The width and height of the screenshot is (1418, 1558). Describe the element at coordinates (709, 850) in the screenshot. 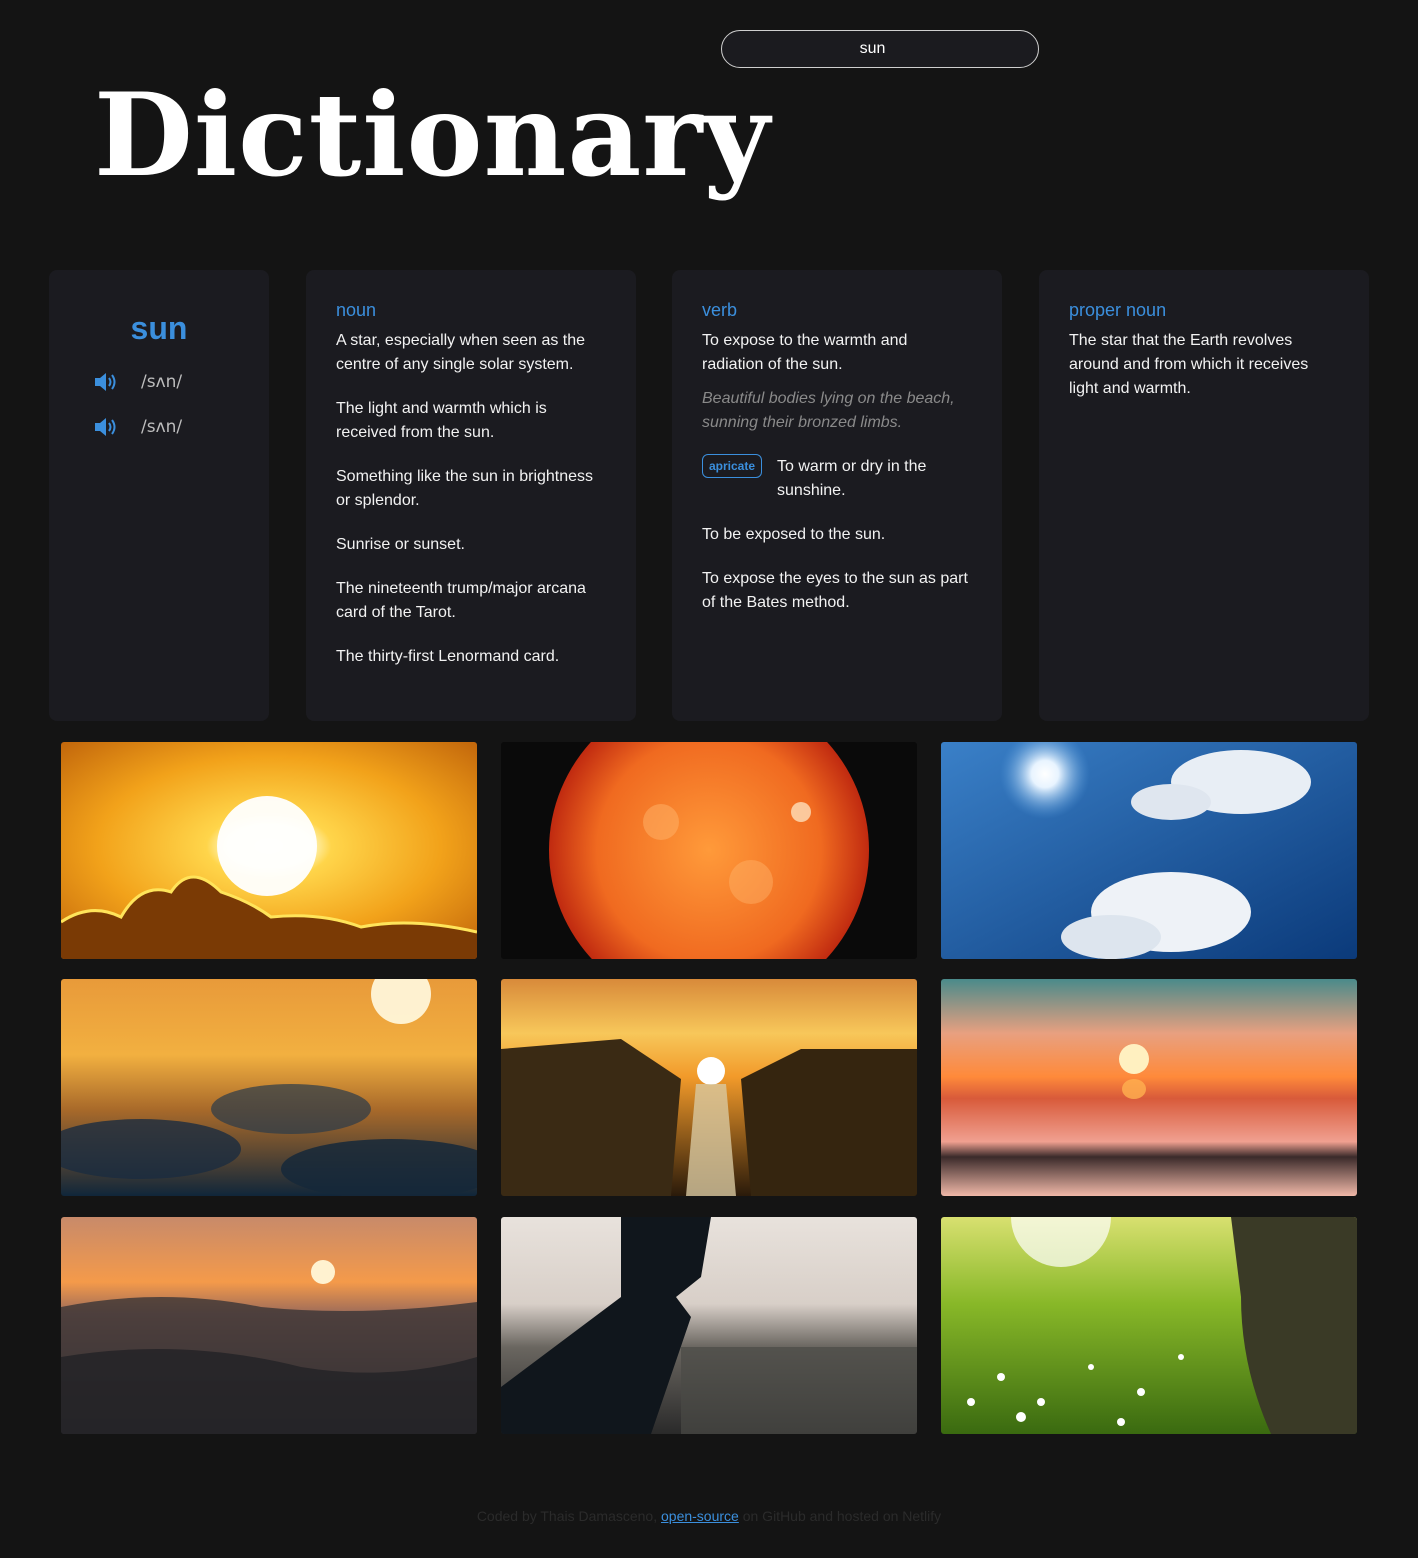

I see `solar-surface-photo` at that location.